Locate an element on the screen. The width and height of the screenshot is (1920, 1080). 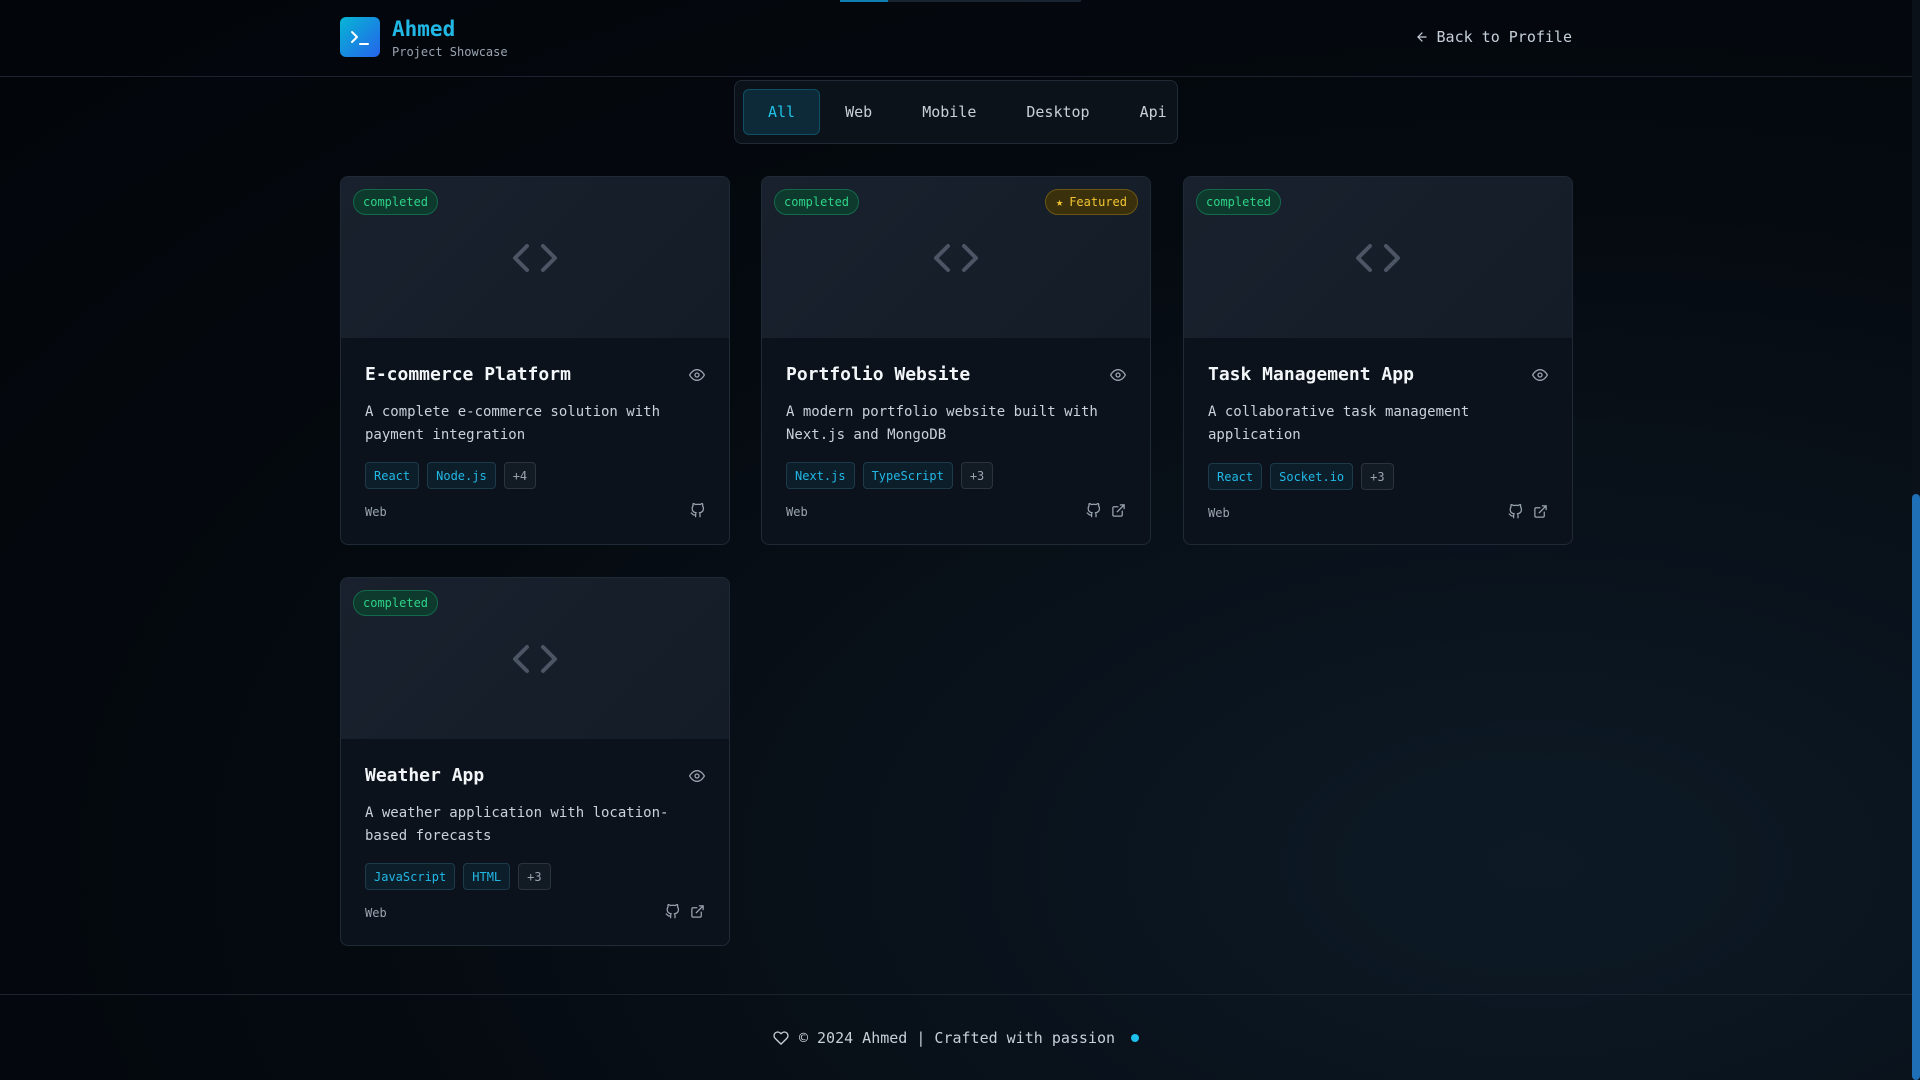
project-title: Portfolio Website is located at coordinates (878, 374).